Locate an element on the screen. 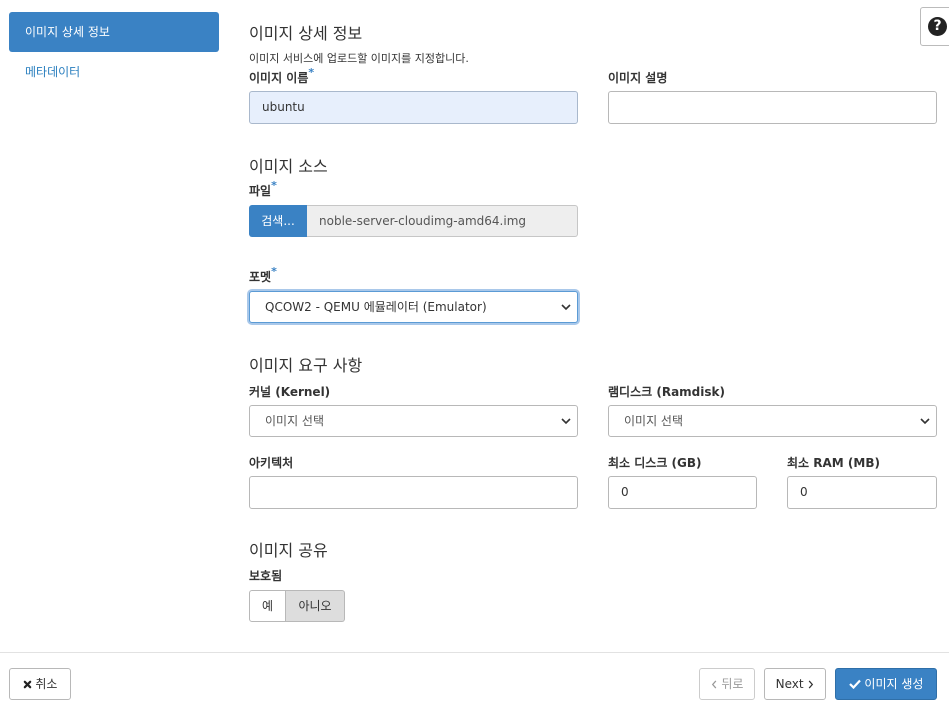 This screenshot has height=705, width=949. protected-yes-option: 예 is located at coordinates (267, 606).